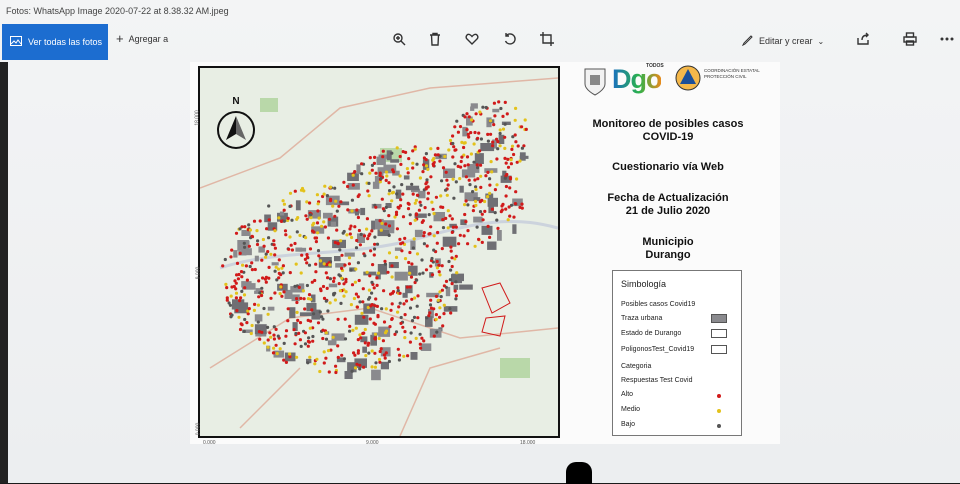 This screenshot has height=484, width=960. What do you see at coordinates (4, 272) in the screenshot?
I see `monitor-bezel` at bounding box center [4, 272].